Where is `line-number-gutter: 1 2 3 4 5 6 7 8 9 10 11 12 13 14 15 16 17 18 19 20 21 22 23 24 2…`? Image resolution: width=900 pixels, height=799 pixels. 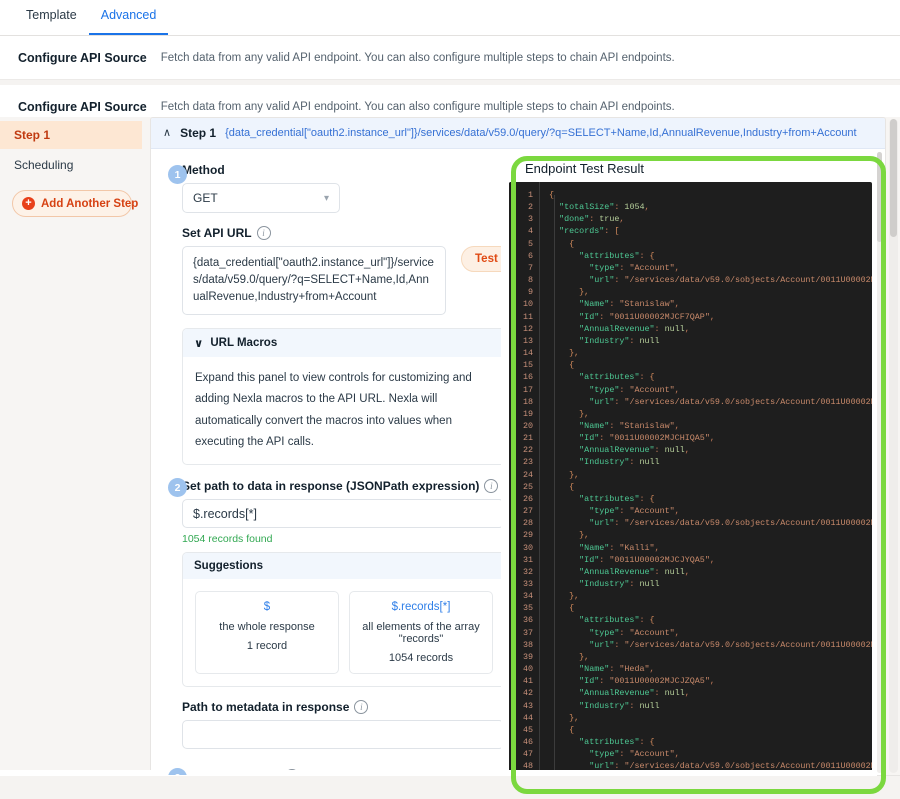
line-number-gutter: 1 2 3 4 5 6 7 8 9 10 11 12 13 14 15 16 17 18 19 20 21 22 23 24 2… is located at coordinates (524, 478).